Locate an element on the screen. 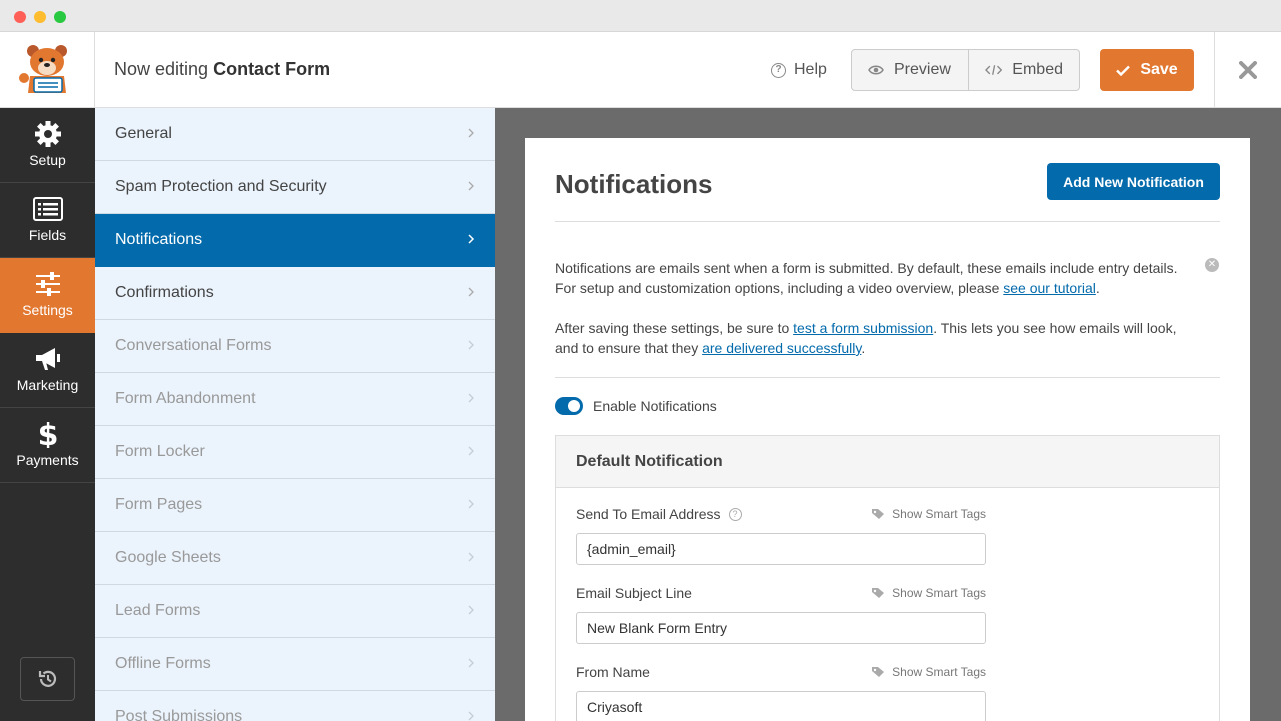 This screenshot has width=1281, height=721. form-name: Contact Form is located at coordinates (272, 69).